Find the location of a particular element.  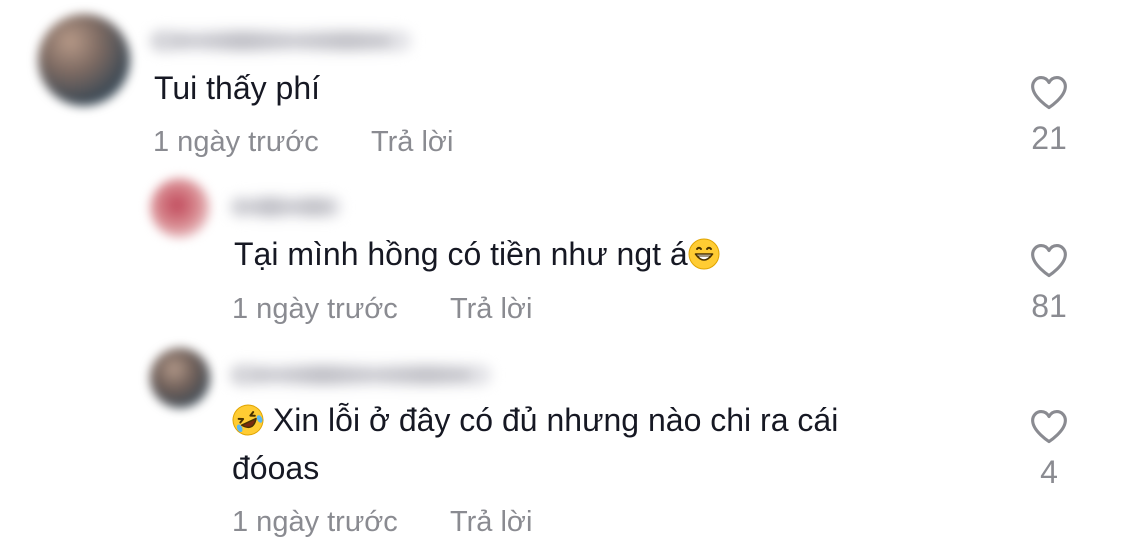

like-count: 81 is located at coordinates (1049, 306).